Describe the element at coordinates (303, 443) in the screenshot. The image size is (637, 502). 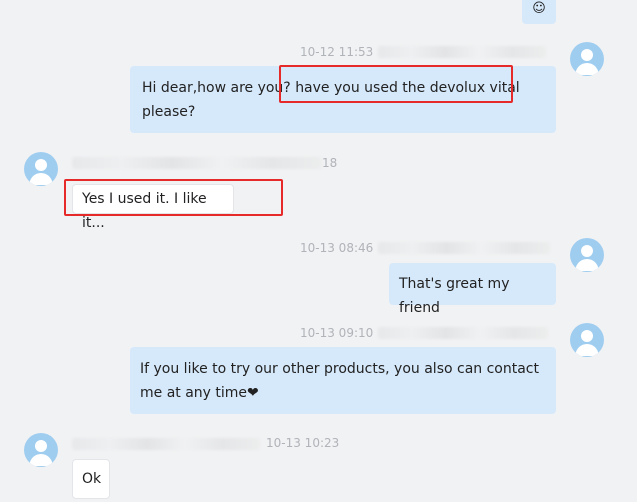
I see `message-timestamp: 10-13 10:23` at that location.